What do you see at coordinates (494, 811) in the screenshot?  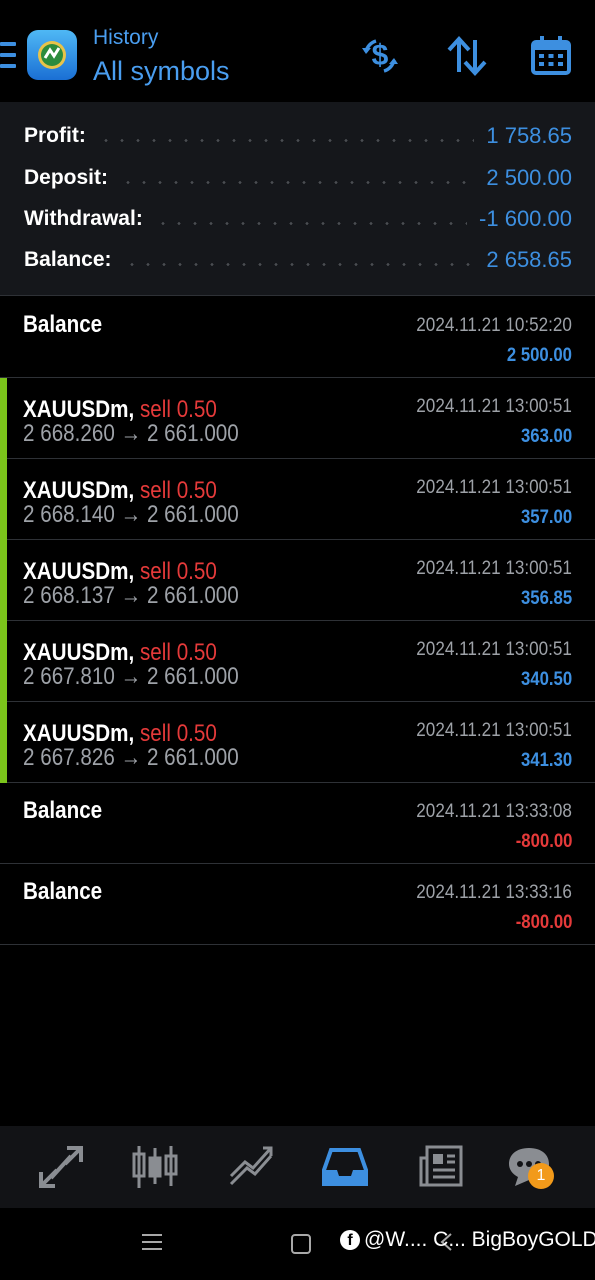 I see `row-time: 2024.11.21 13:33:08` at bounding box center [494, 811].